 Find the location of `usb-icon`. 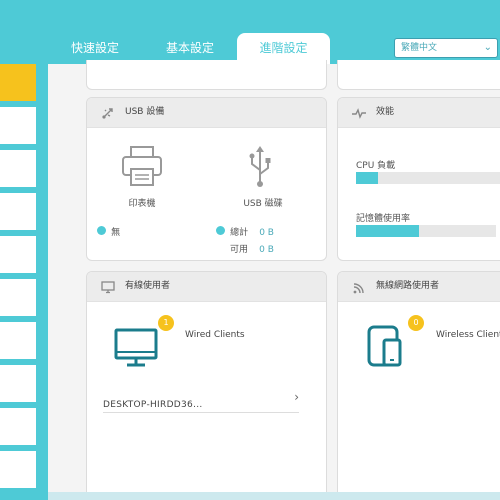

usb-icon is located at coordinates (107, 113).